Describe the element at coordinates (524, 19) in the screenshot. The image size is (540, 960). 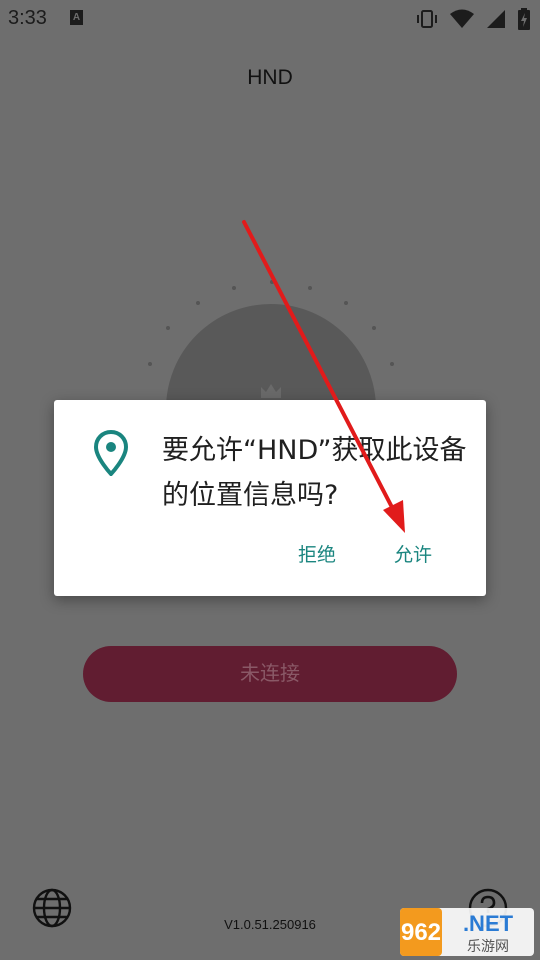
I see `battery-charging-icon` at that location.